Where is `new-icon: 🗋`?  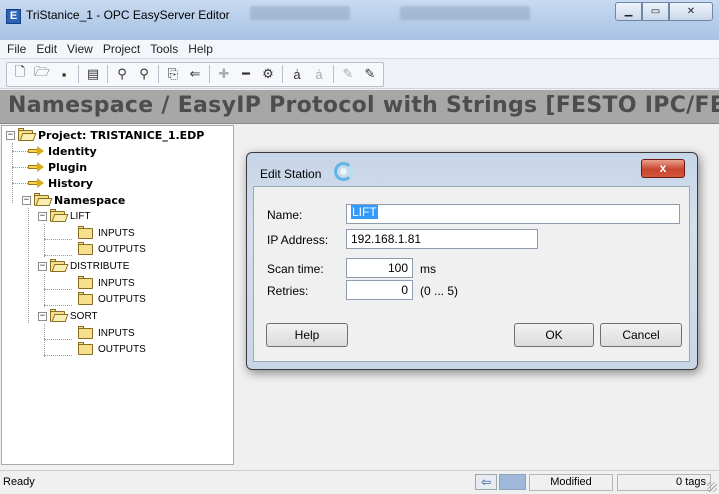
new-icon: 🗋 is located at coordinates (20, 74).